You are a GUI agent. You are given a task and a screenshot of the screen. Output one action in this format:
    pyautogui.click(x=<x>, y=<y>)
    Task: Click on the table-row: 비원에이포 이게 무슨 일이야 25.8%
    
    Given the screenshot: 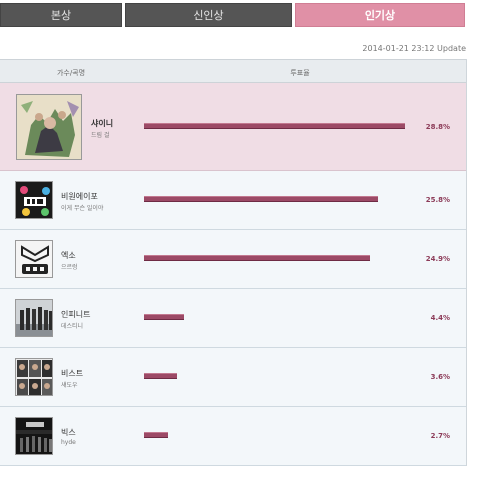 What is the action you would take?
    pyautogui.click(x=233, y=200)
    